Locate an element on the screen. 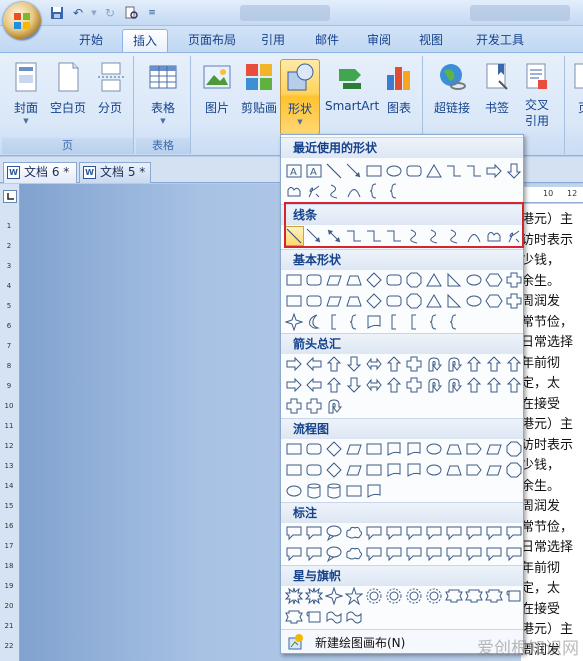 This screenshot has width=583, height=661. tab-references: 引用 is located at coordinates (273, 40).